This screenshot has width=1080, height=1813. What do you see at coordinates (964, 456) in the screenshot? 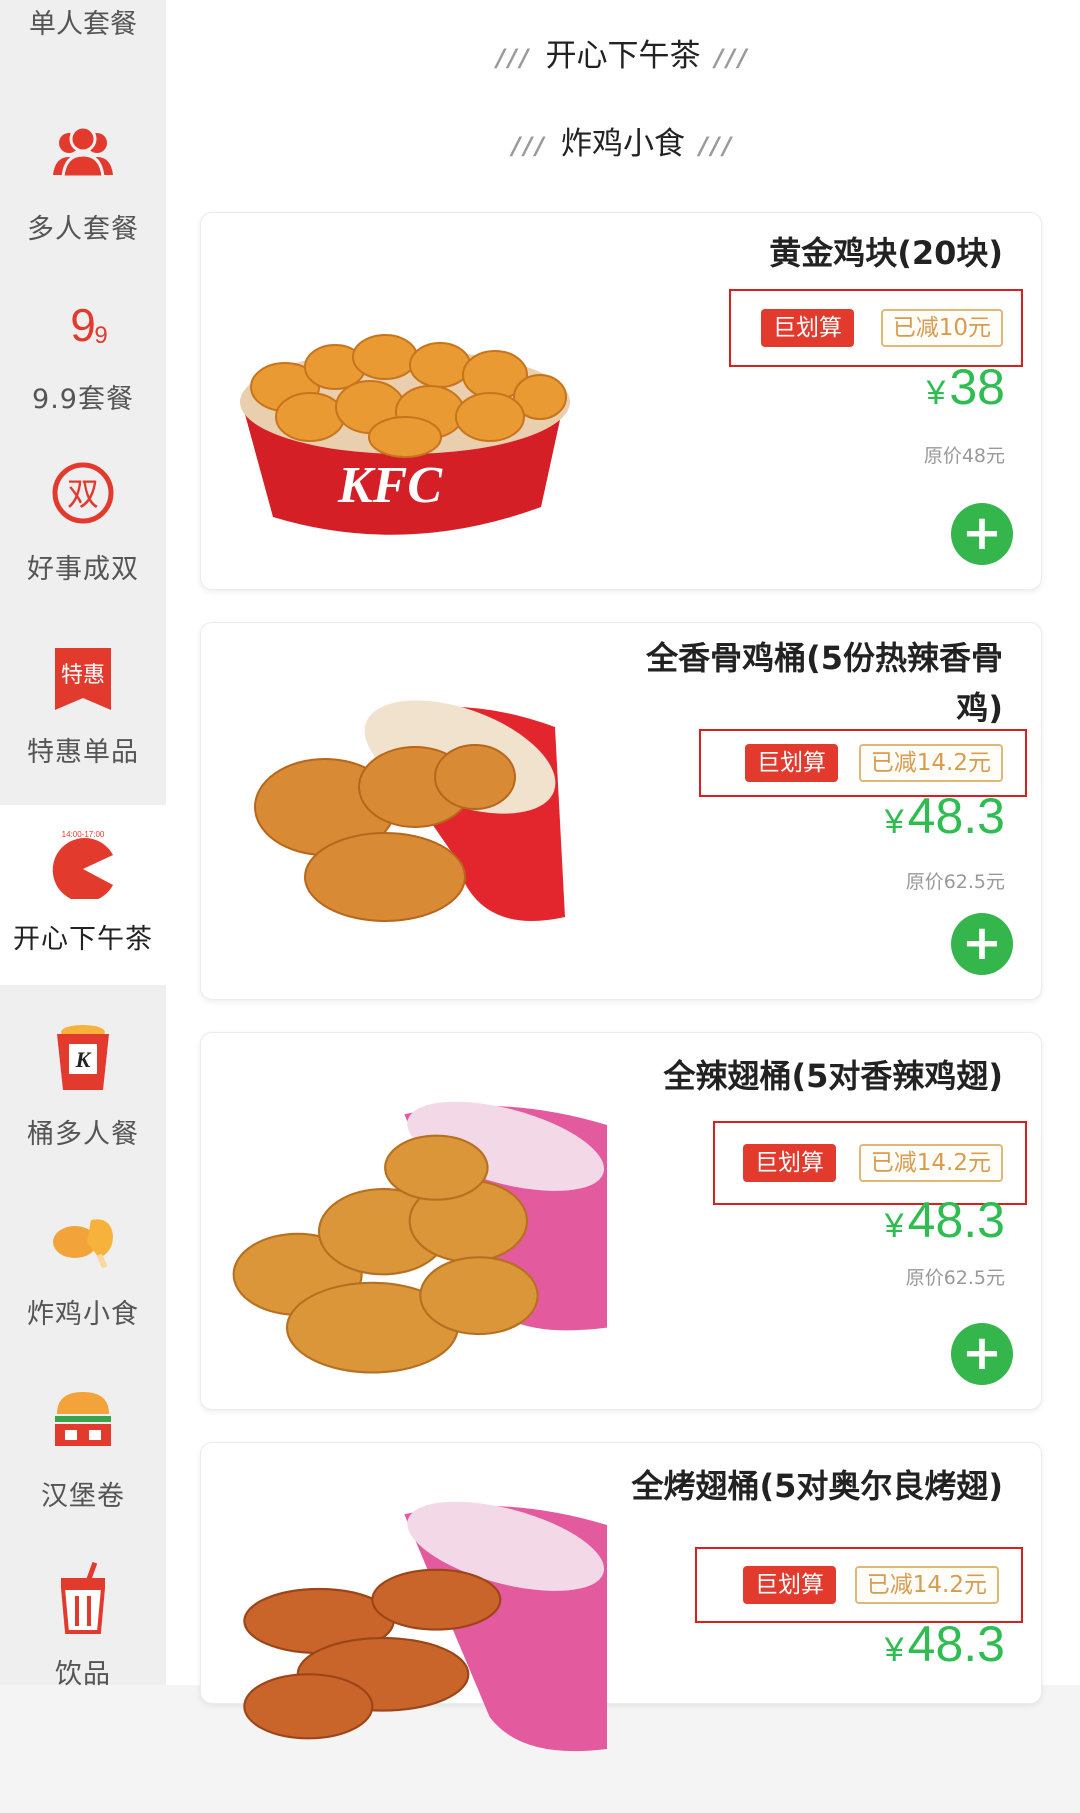
I see `original-price: 原价48元` at bounding box center [964, 456].